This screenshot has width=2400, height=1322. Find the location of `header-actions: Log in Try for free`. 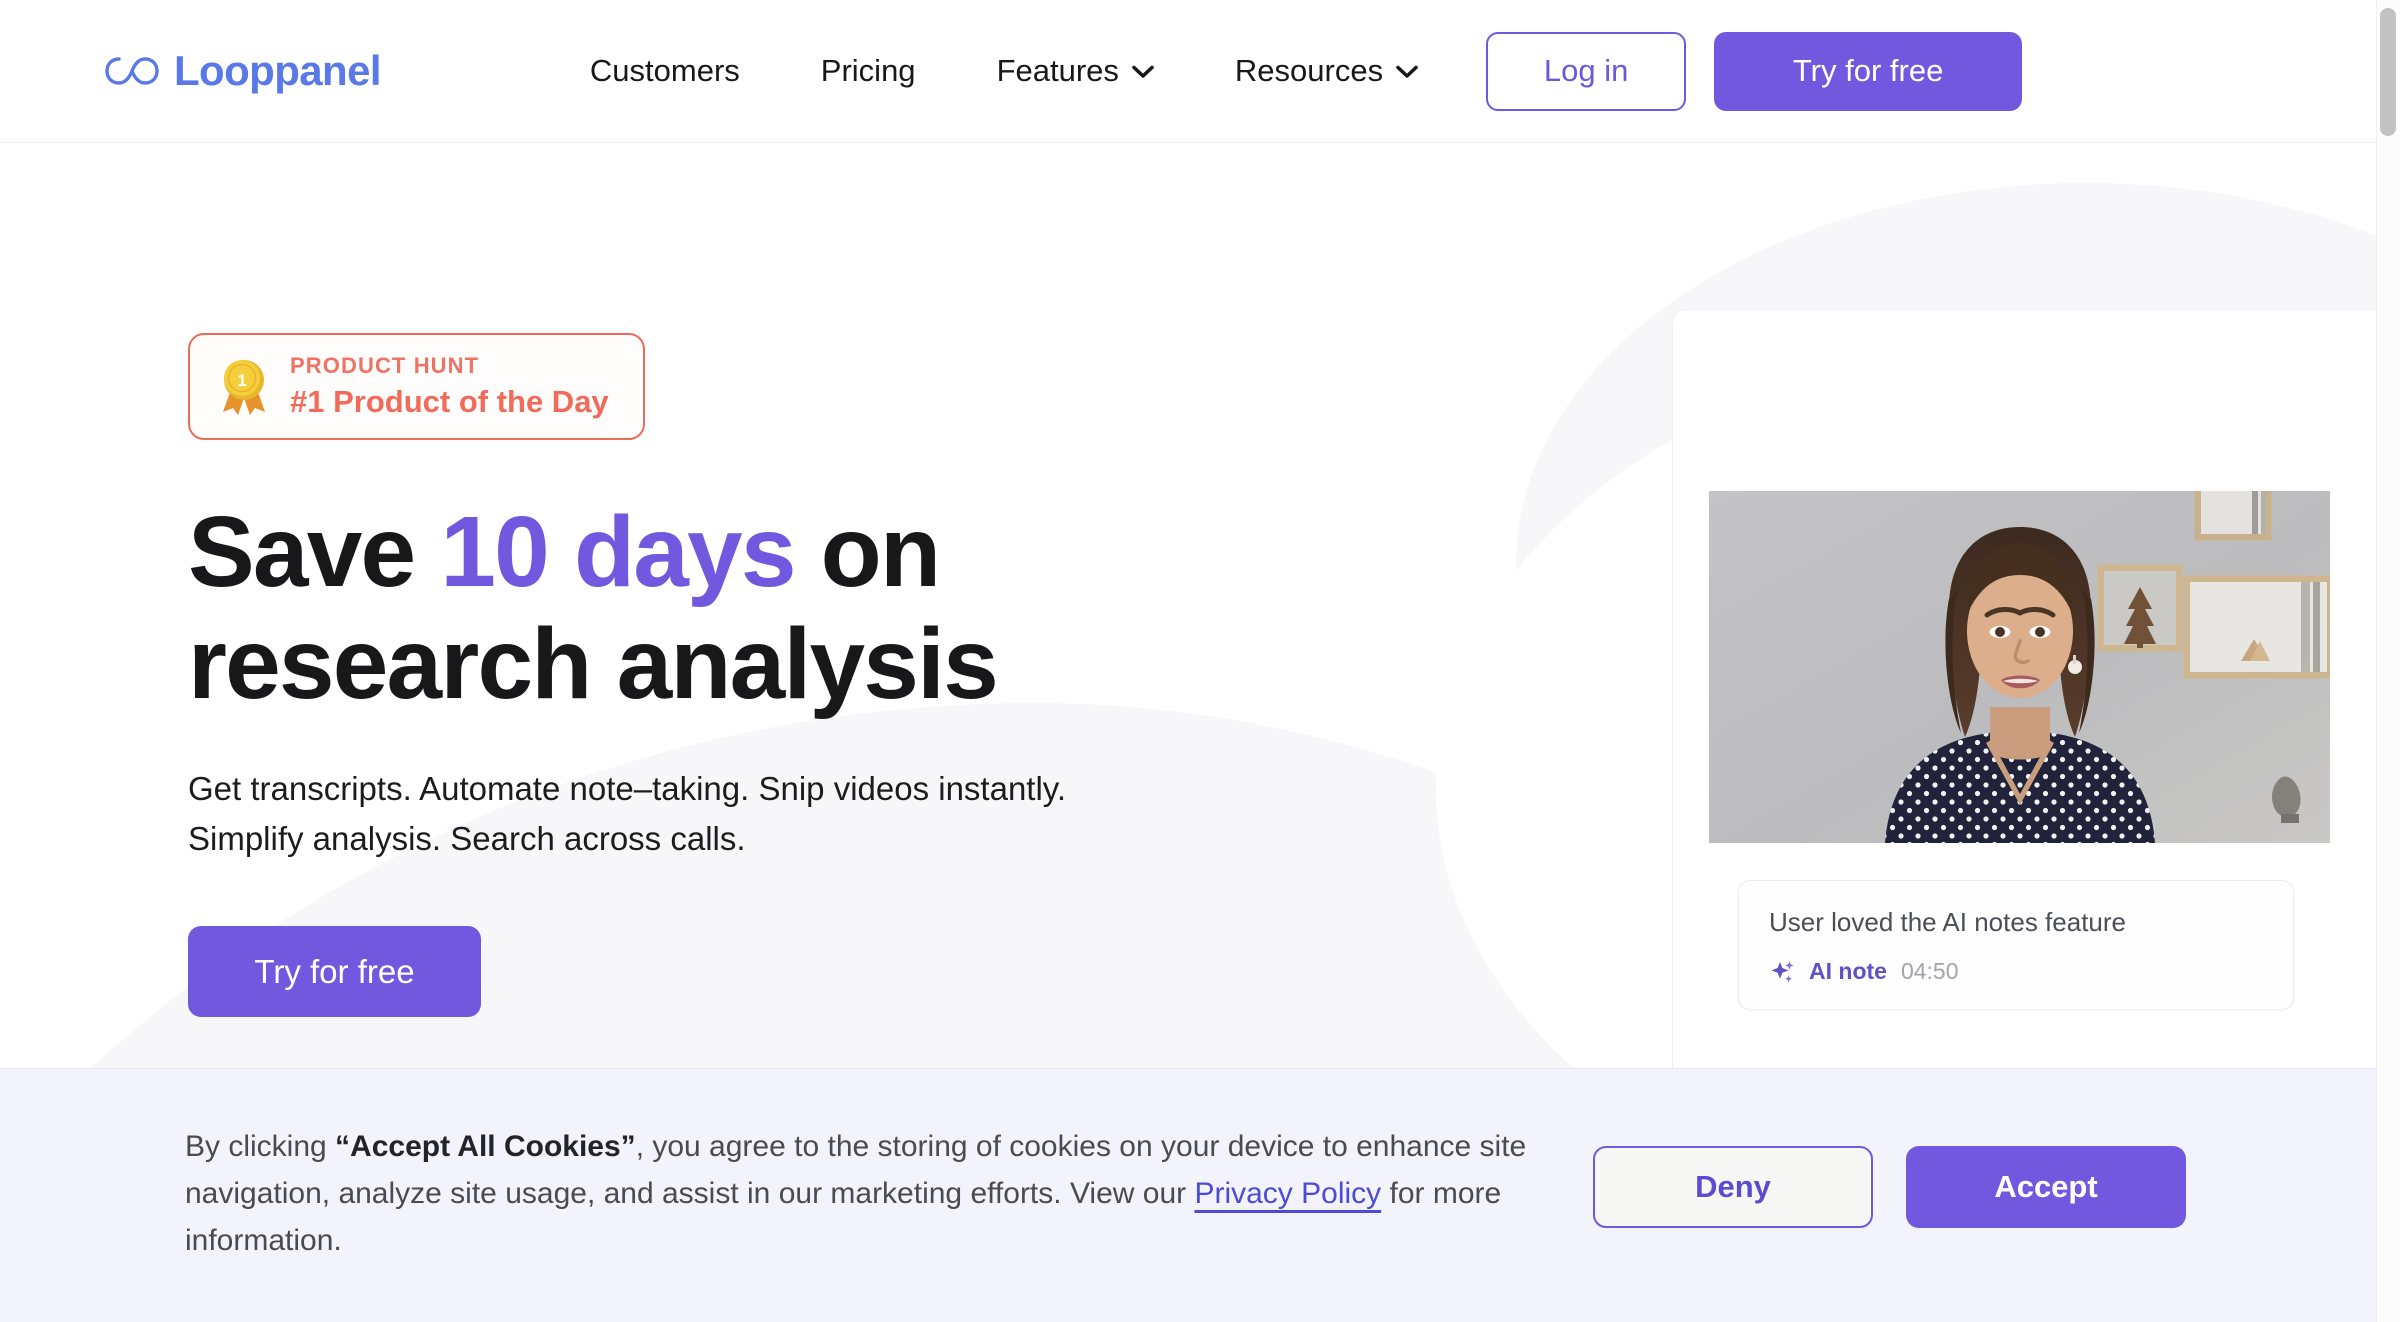

header-actions: Log in Try for free is located at coordinates (1754, 71).